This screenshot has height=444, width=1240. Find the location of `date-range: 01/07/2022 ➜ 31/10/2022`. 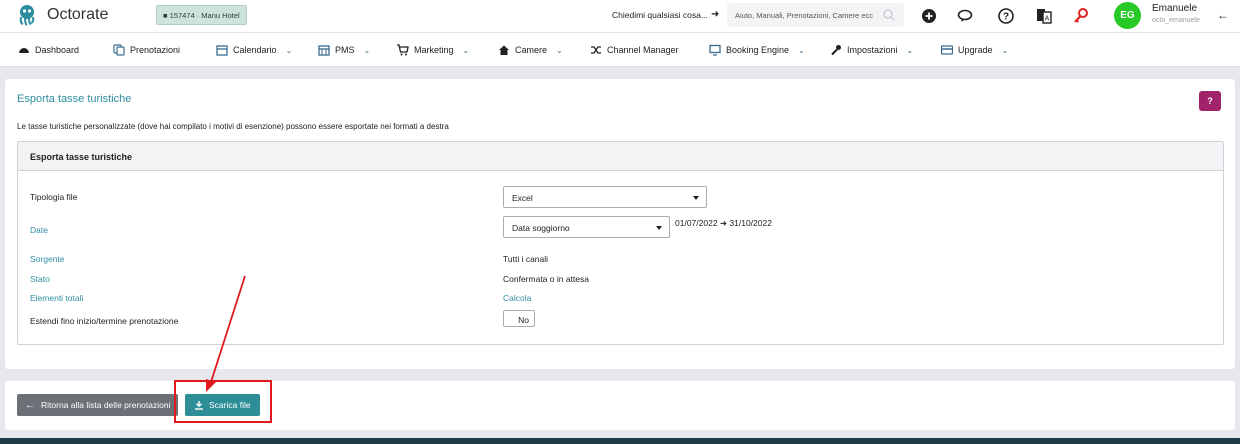

date-range: 01/07/2022 ➜ 31/10/2022 is located at coordinates (723, 223).